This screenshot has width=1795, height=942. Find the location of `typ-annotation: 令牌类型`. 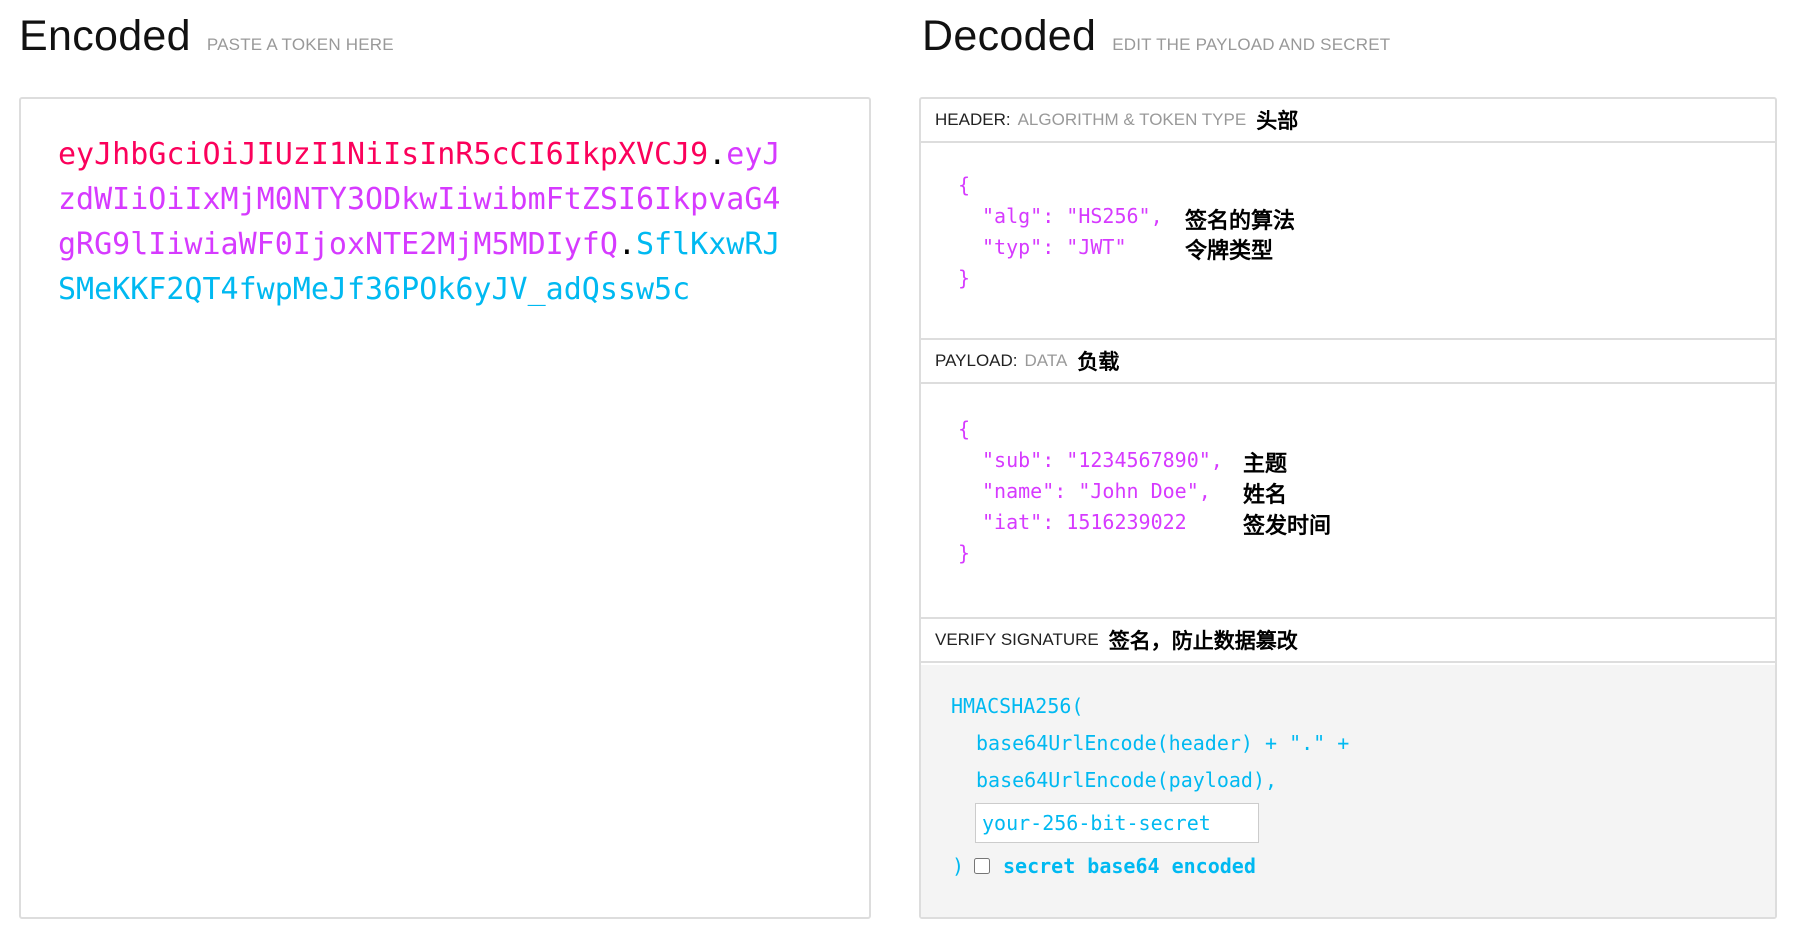

typ-annotation: 令牌类型 is located at coordinates (1229, 250).